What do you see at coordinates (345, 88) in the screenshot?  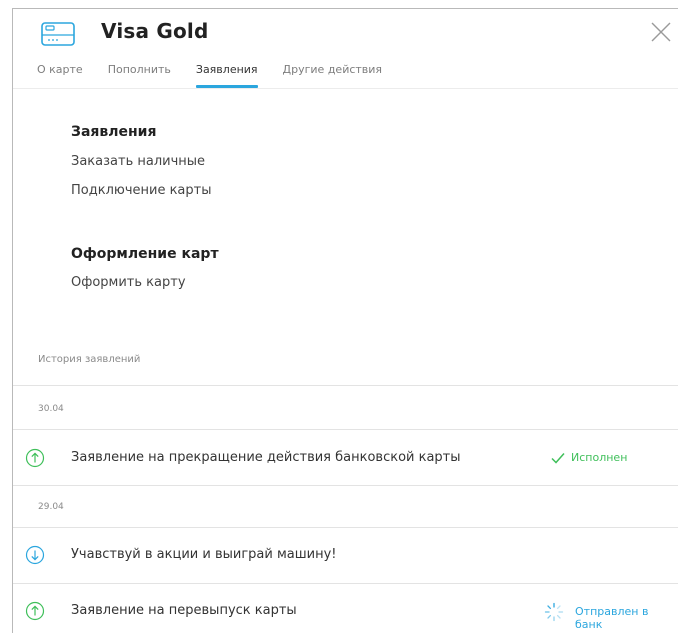 I see `tabs-divider` at bounding box center [345, 88].